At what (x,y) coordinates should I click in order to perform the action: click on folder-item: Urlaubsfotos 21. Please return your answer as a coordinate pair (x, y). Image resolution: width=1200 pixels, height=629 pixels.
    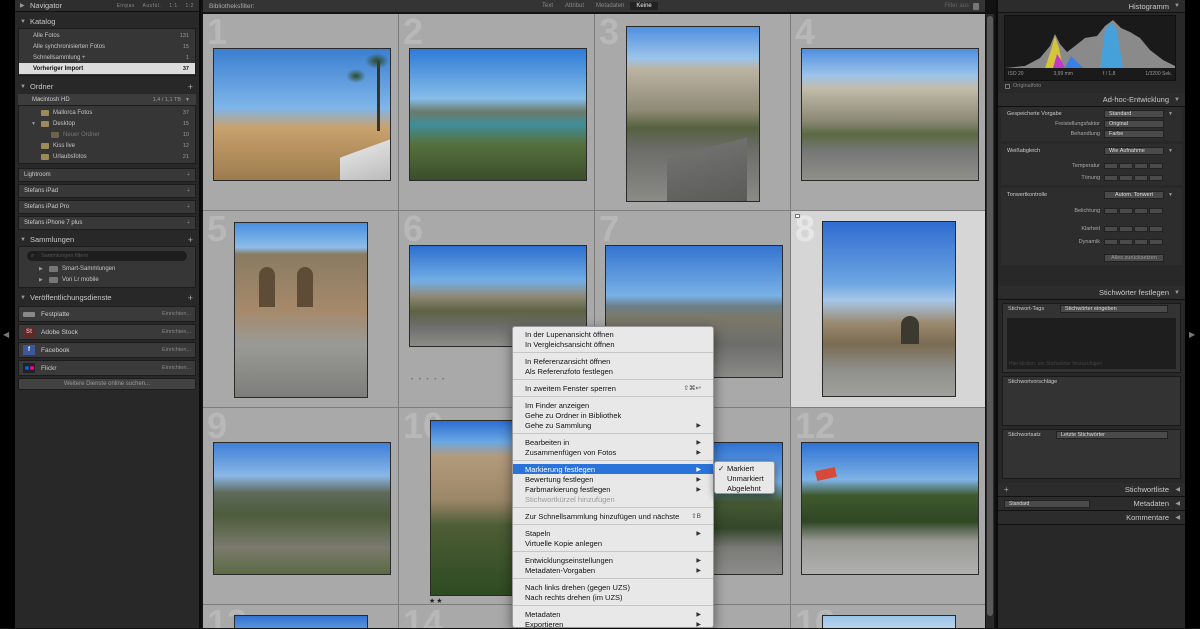
    Looking at the image, I should click on (107, 156).